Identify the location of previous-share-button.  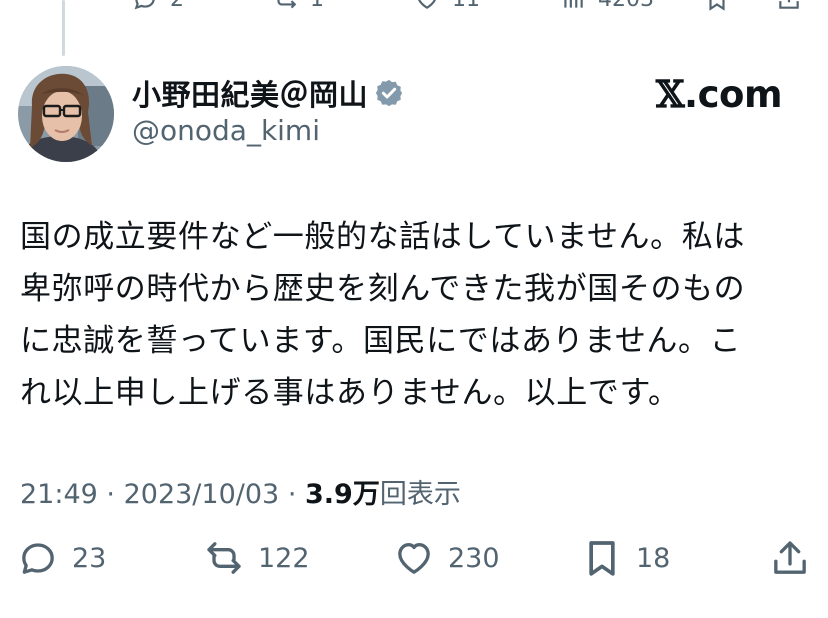
(789, 6).